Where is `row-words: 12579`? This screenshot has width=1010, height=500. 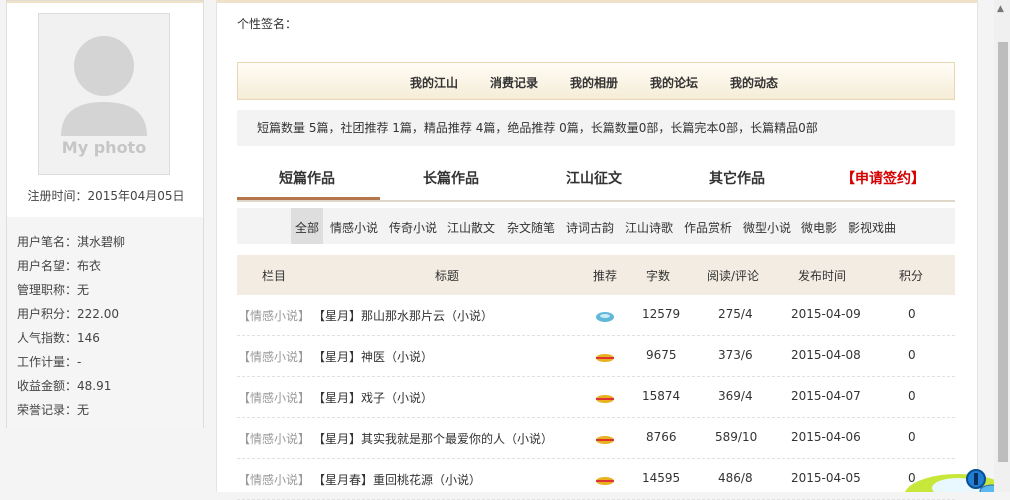 row-words: 12579 is located at coordinates (661, 314).